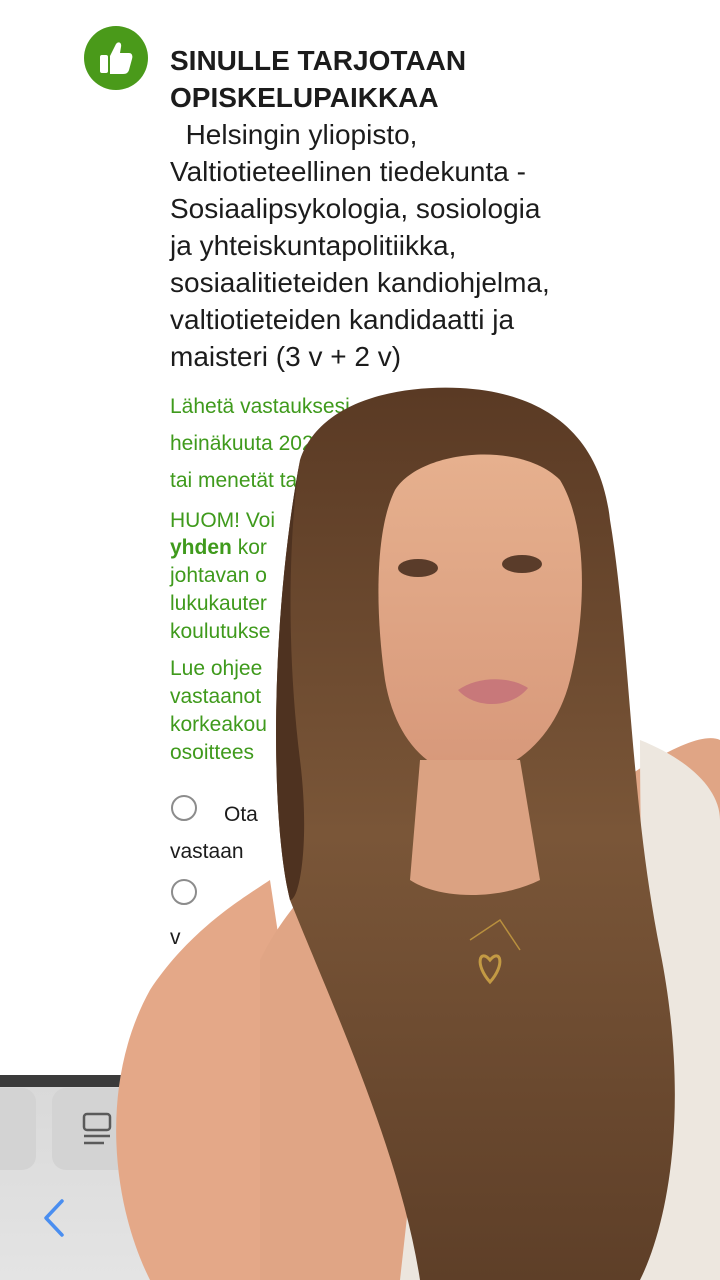 Image resolution: width=720 pixels, height=1280 pixels. I want to click on huom-bold: yhden, so click(201, 547).